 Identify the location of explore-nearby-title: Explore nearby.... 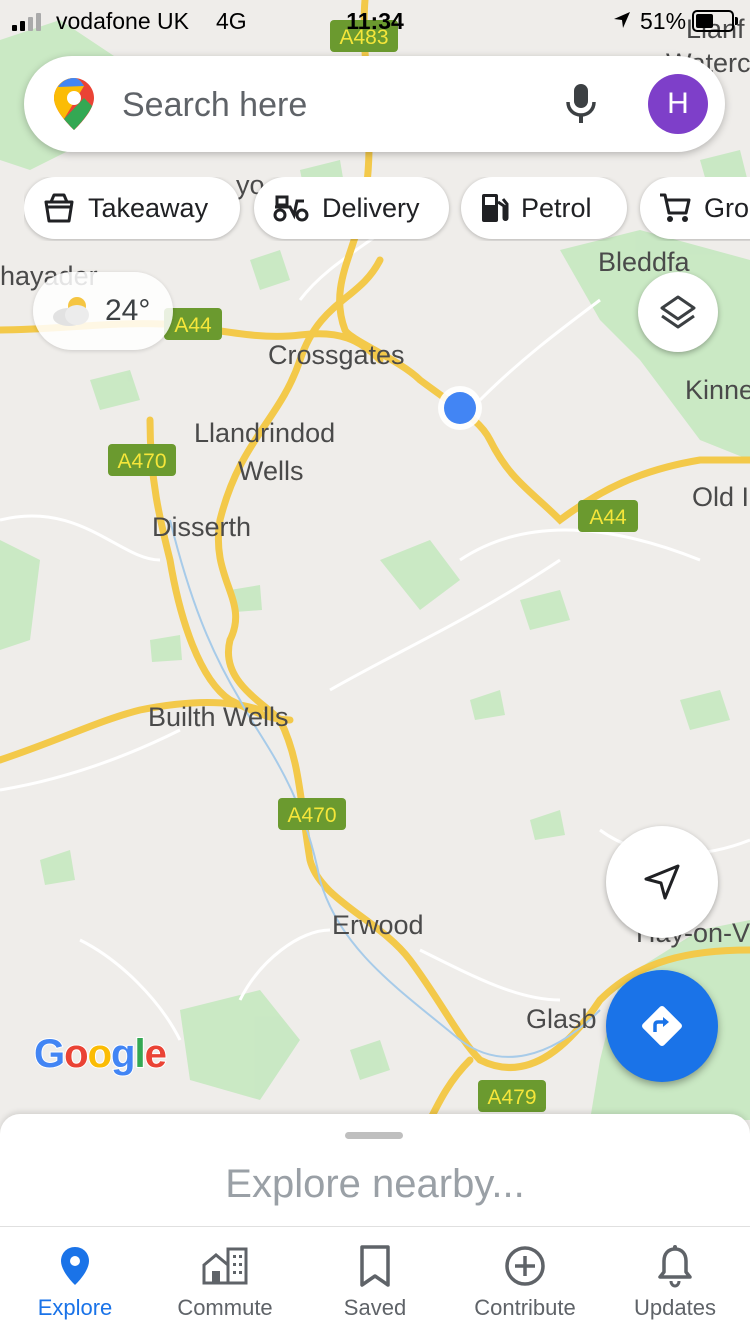
(375, 1184).